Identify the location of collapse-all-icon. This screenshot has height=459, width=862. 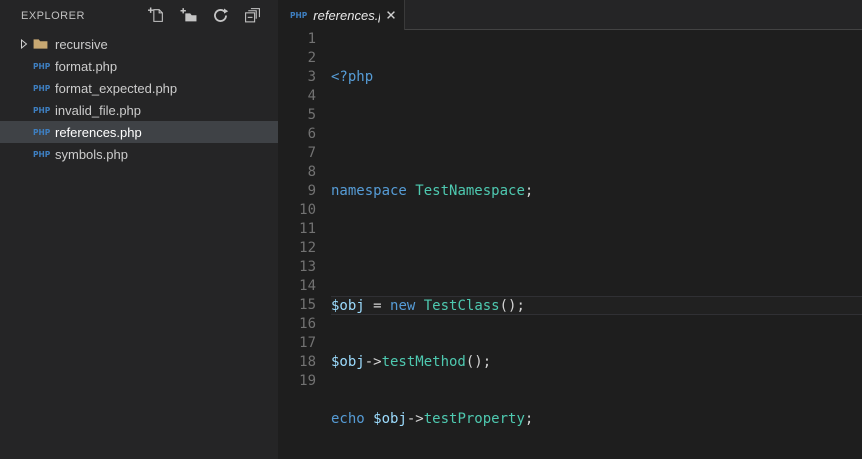
(252, 15).